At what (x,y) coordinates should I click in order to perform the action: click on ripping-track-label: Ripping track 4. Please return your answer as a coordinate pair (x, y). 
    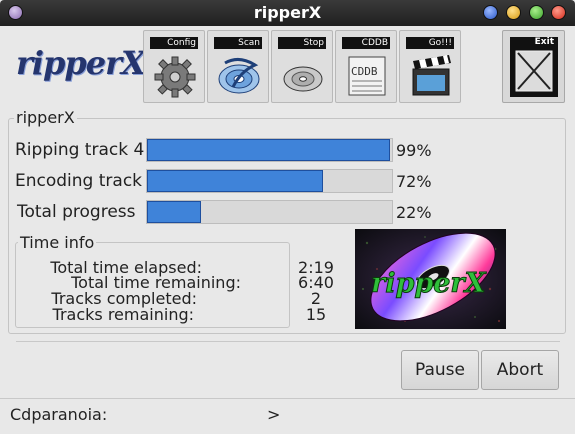
    Looking at the image, I should click on (80, 150).